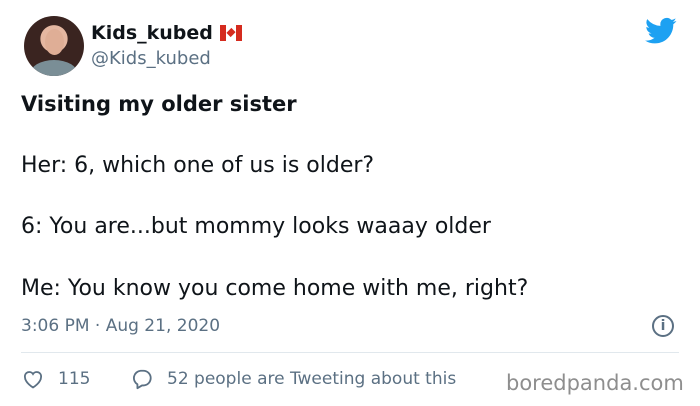 Image resolution: width=700 pixels, height=406 pixels. I want to click on tweeting-about-text: 52 people are Tweeting about this, so click(312, 379).